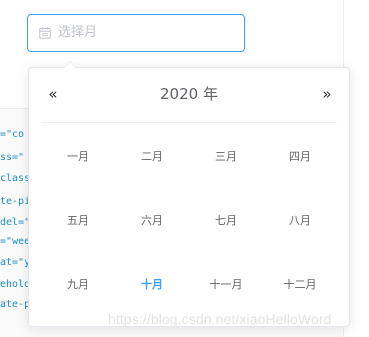  I want to click on month-label: 八月, so click(300, 220).